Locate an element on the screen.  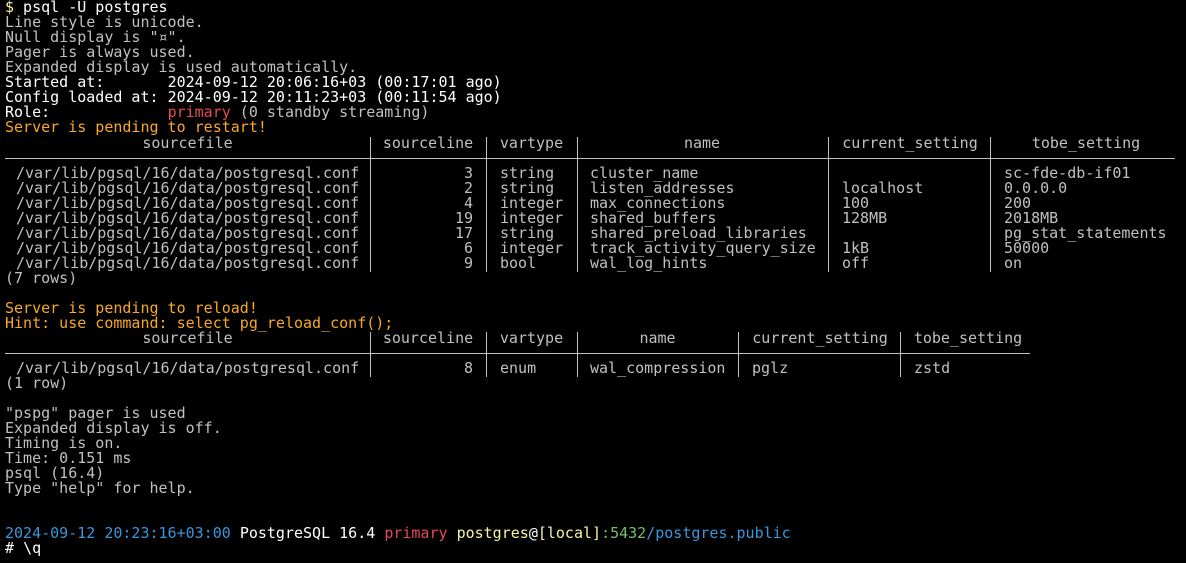
cell-current-setting: 128MB is located at coordinates (865, 218).